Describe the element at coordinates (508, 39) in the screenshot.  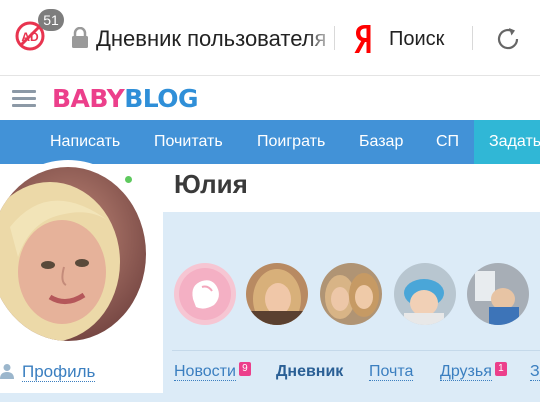
I see `reload-icon` at that location.